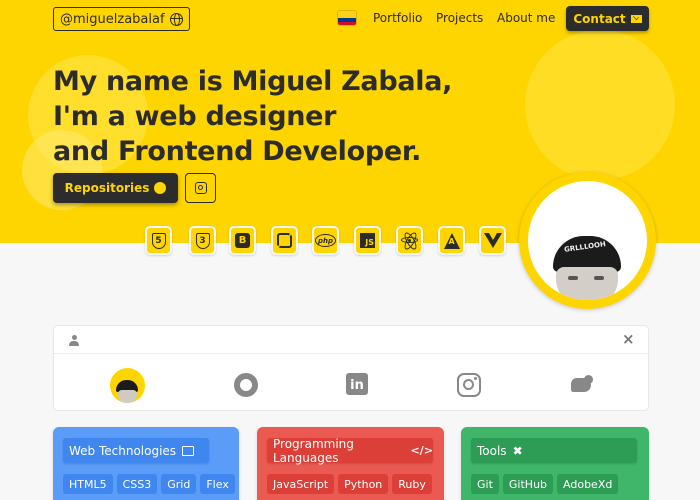 The height and width of the screenshot is (500, 700). I want to click on tech-python, so click(284, 240).